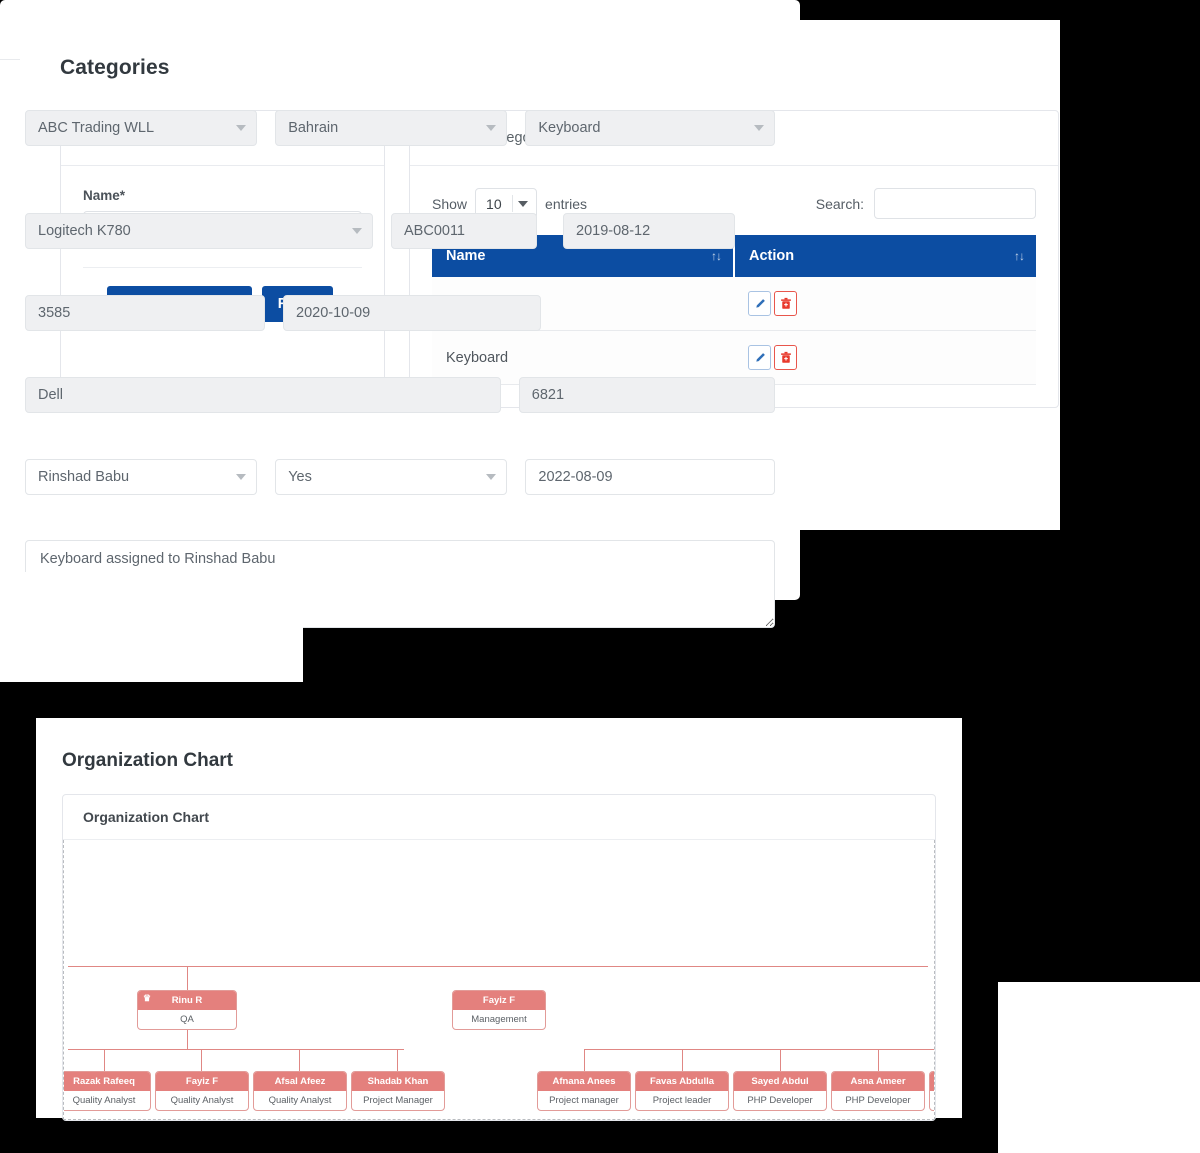 The width and height of the screenshot is (1200, 1153). I want to click on manufacturer-input: Dell, so click(263, 394).